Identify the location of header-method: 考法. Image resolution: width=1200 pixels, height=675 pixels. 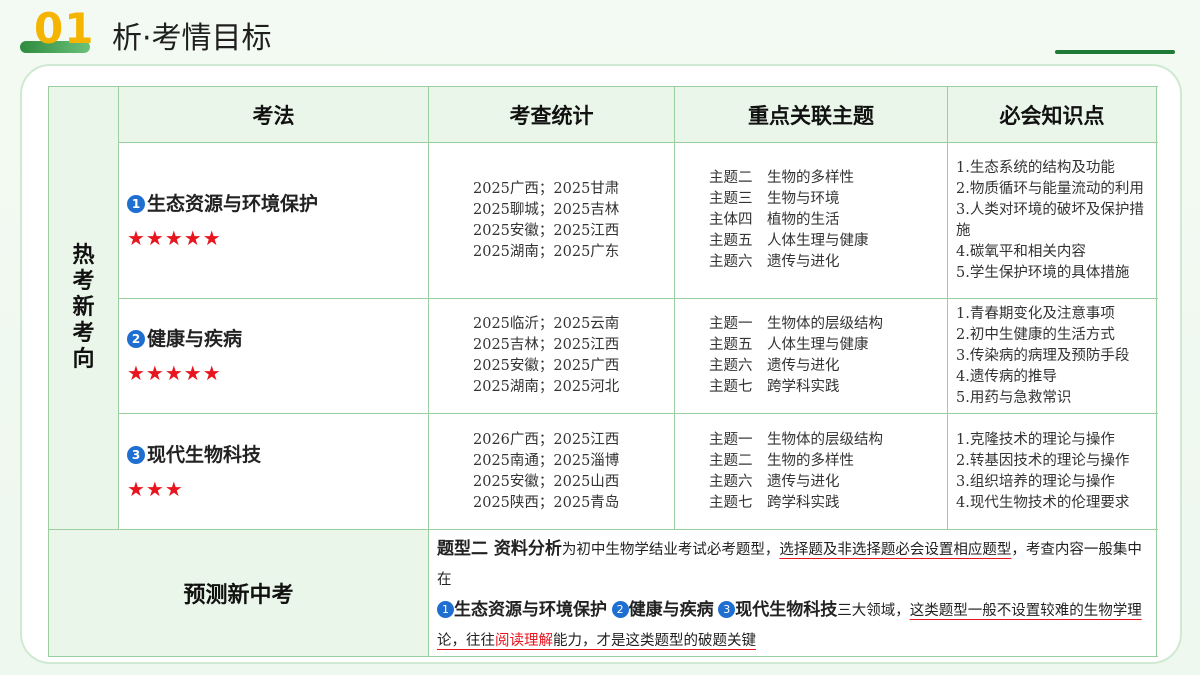
(273, 114).